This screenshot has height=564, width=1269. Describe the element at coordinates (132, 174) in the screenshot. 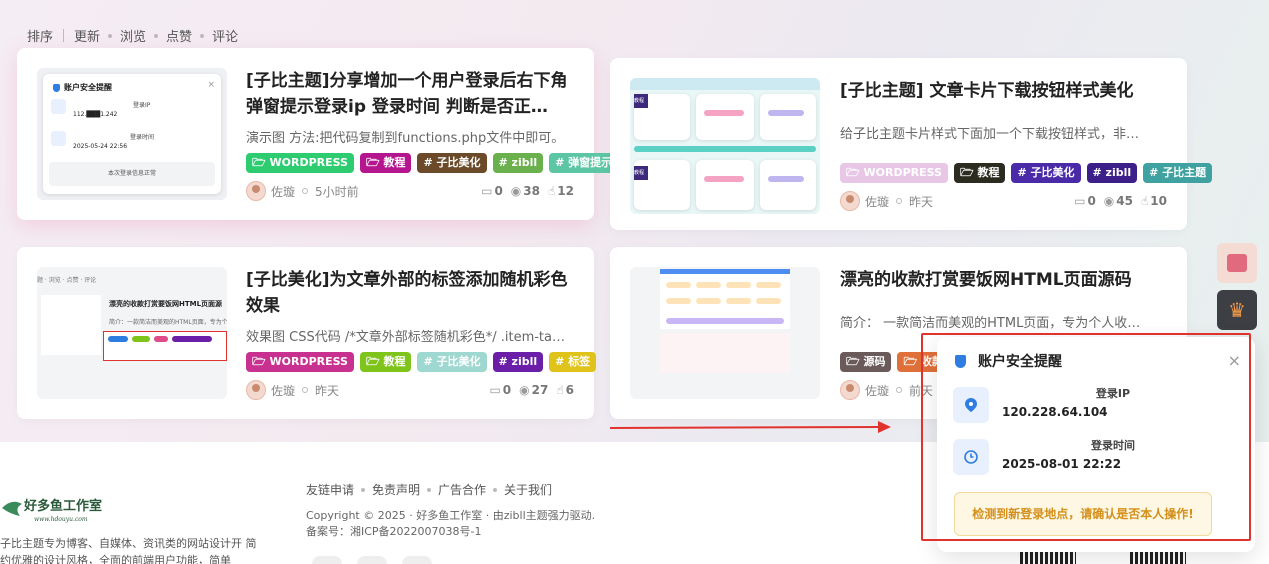

I see `thumb-notice: 本次登录信息正常` at that location.